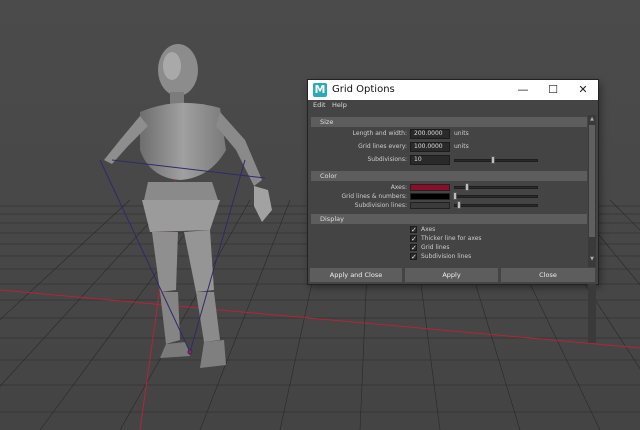 This screenshot has height=430, width=640. What do you see at coordinates (496, 205) in the screenshot?
I see `subdivision-lines-slider-track` at bounding box center [496, 205].